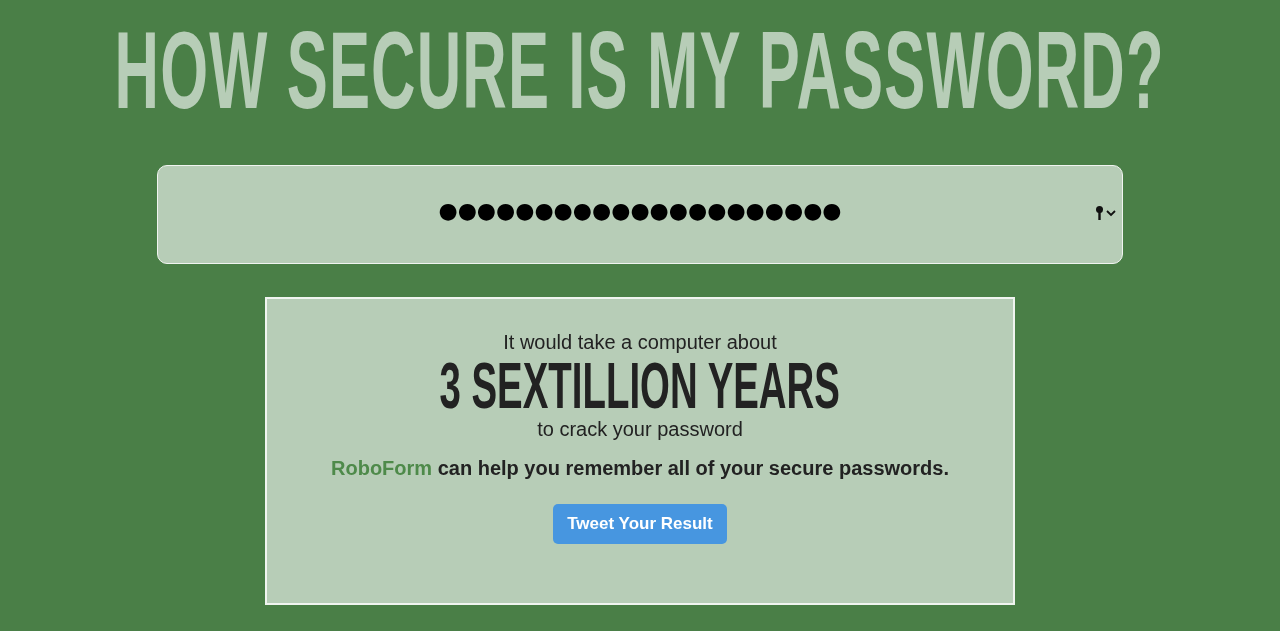  What do you see at coordinates (640, 214) in the screenshot?
I see `password-field: ●●●●●●●●●●●●●●●●●●●●●` at bounding box center [640, 214].